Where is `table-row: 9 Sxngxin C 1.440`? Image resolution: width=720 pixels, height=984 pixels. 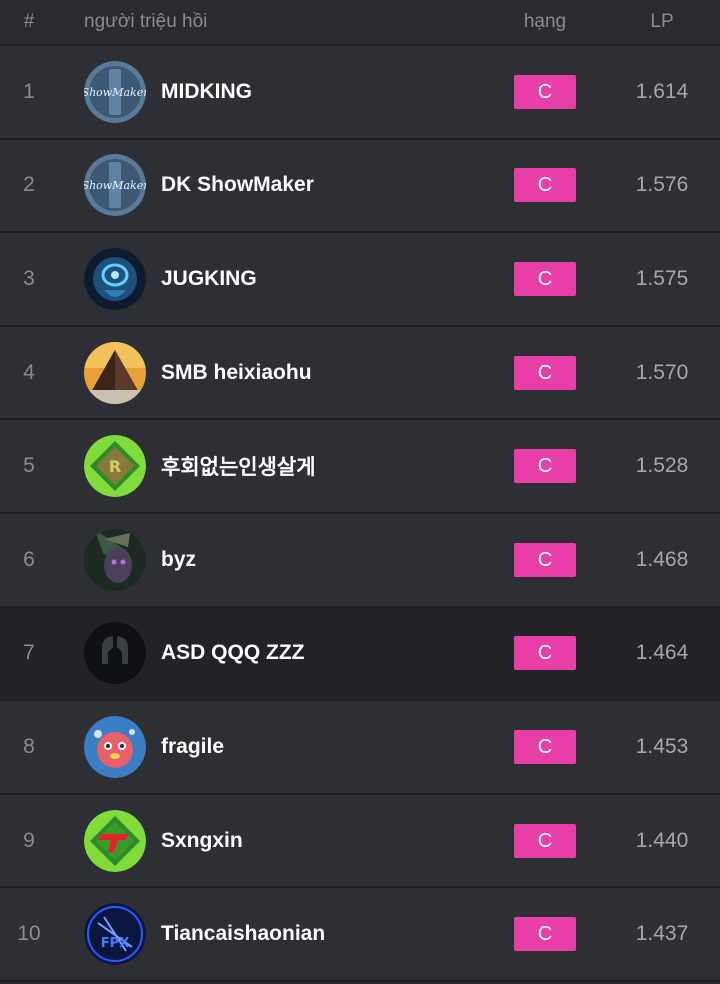 table-row: 9 Sxngxin C 1.440 is located at coordinates (360, 841).